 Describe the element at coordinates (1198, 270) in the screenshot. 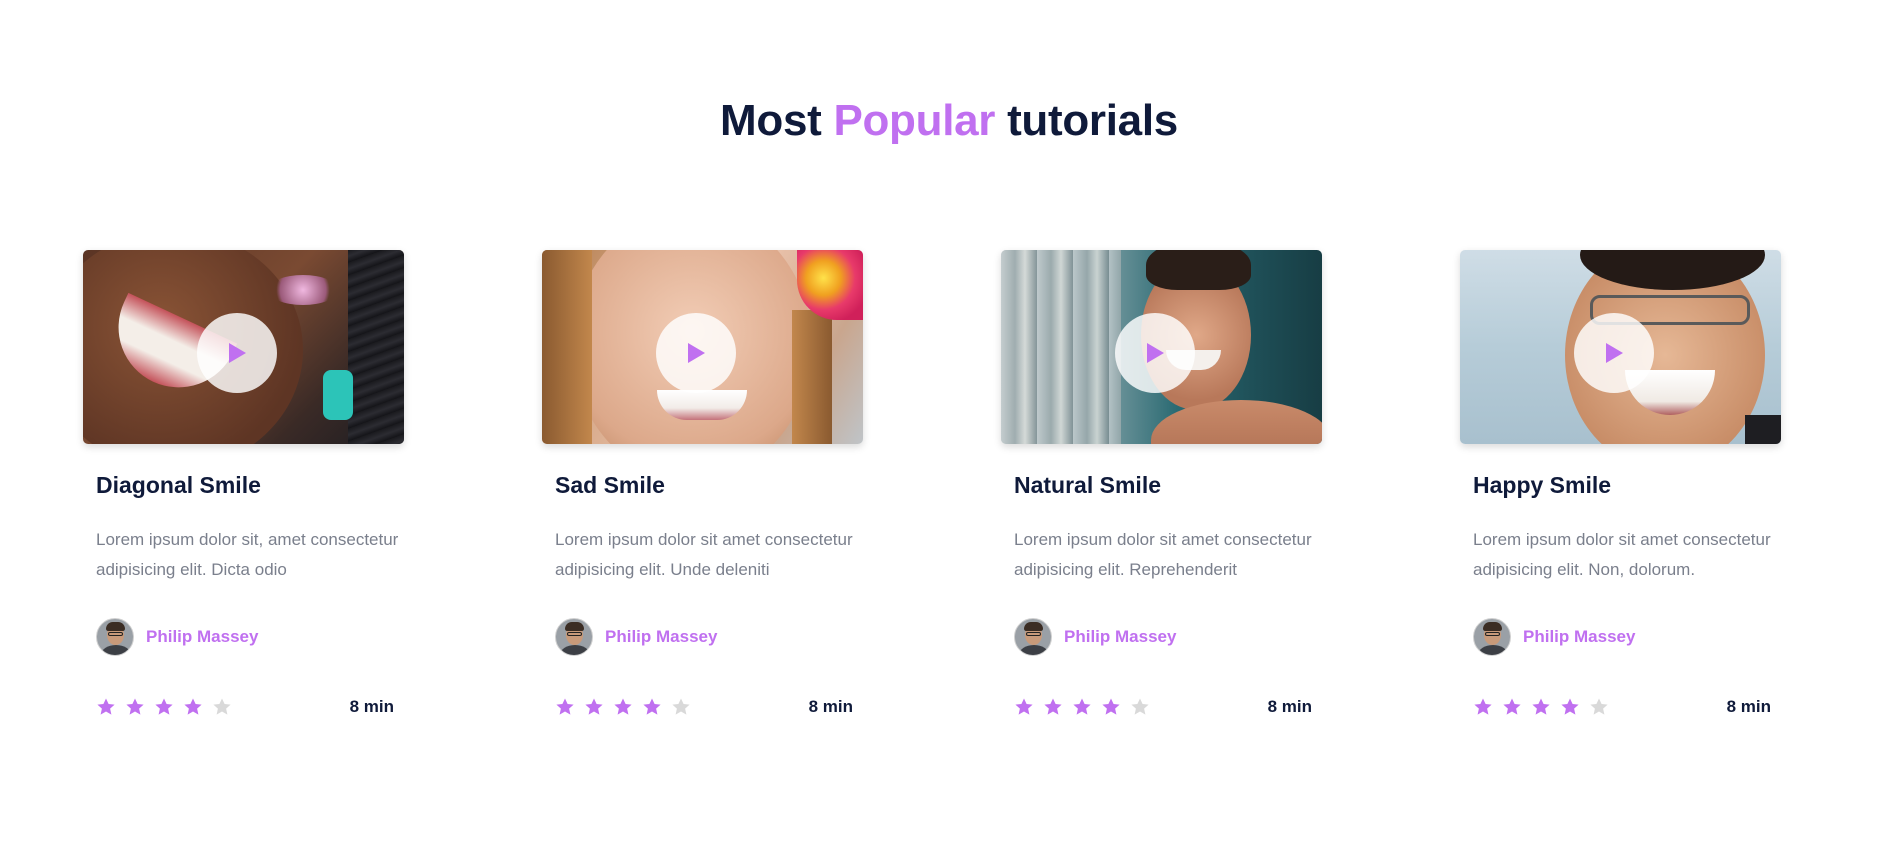

I see `thumbnail-hair` at that location.